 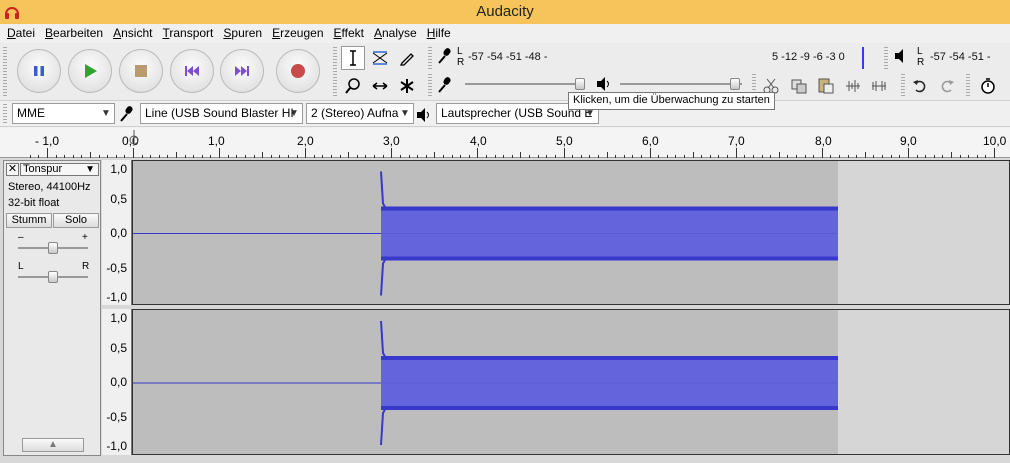 I want to click on redo-button, so click(x=947, y=86).